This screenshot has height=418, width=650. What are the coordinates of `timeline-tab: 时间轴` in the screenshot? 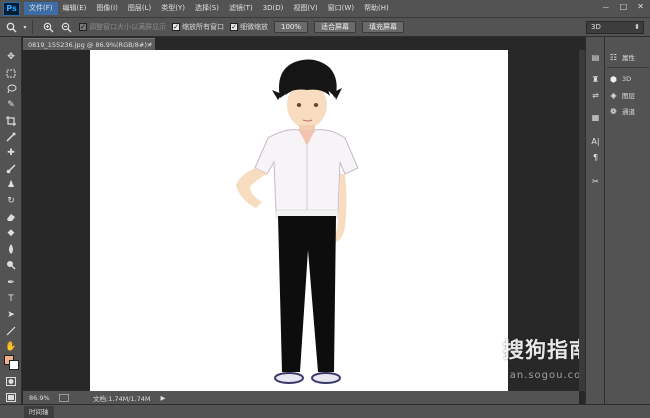 It's located at (39, 412).